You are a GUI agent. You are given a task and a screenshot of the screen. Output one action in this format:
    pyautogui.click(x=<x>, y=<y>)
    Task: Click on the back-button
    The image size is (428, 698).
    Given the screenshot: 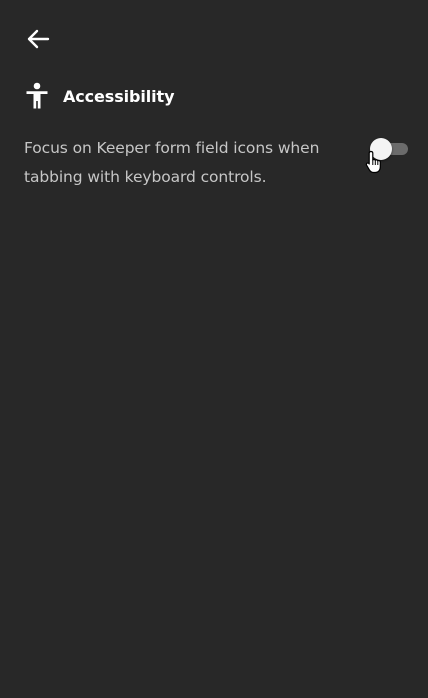 What is the action you would take?
    pyautogui.click(x=38, y=39)
    